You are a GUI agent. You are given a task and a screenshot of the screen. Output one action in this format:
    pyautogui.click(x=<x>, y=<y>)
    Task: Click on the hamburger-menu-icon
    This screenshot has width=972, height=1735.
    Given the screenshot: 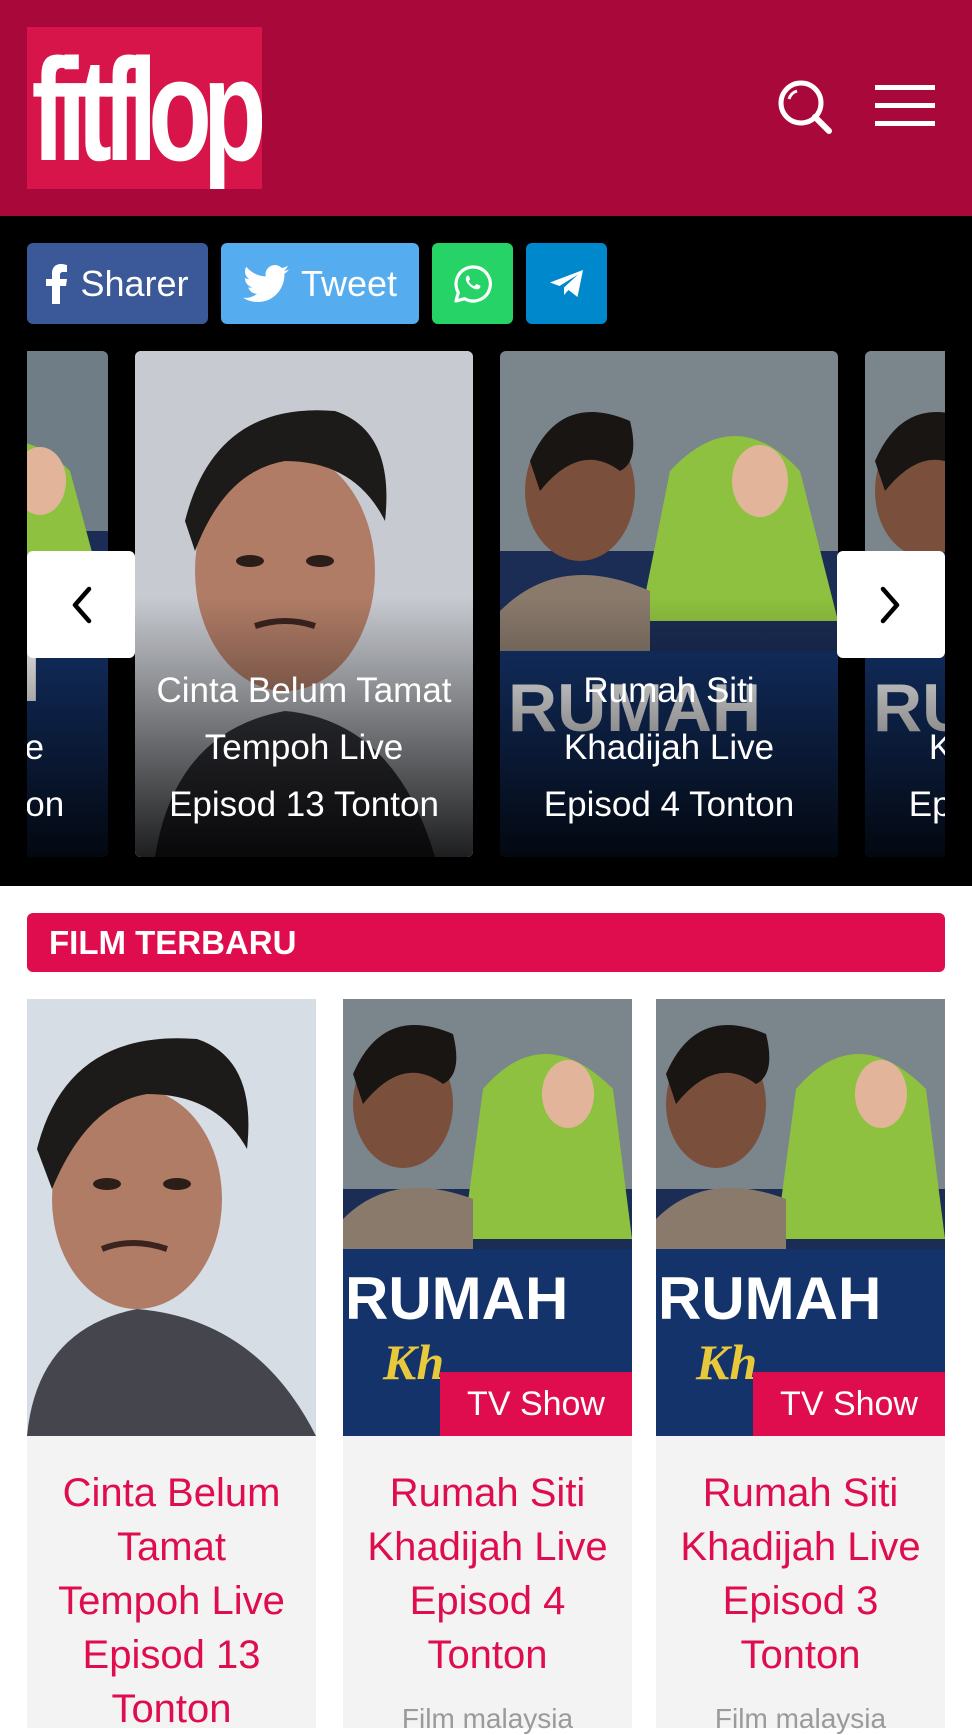 What is the action you would take?
    pyautogui.click(x=905, y=106)
    